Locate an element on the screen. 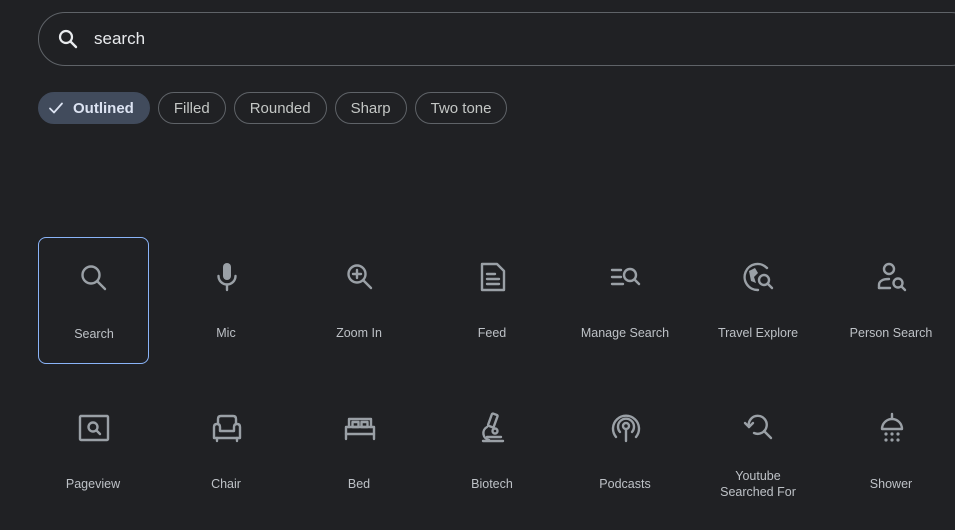  icon-label: Chair is located at coordinates (226, 484).